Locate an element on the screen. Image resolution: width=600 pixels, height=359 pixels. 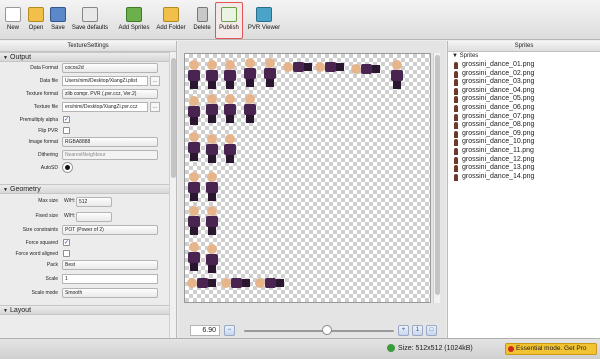
sprite-list-item: grossini_dance_05.png is located at coordinates (524, 99).